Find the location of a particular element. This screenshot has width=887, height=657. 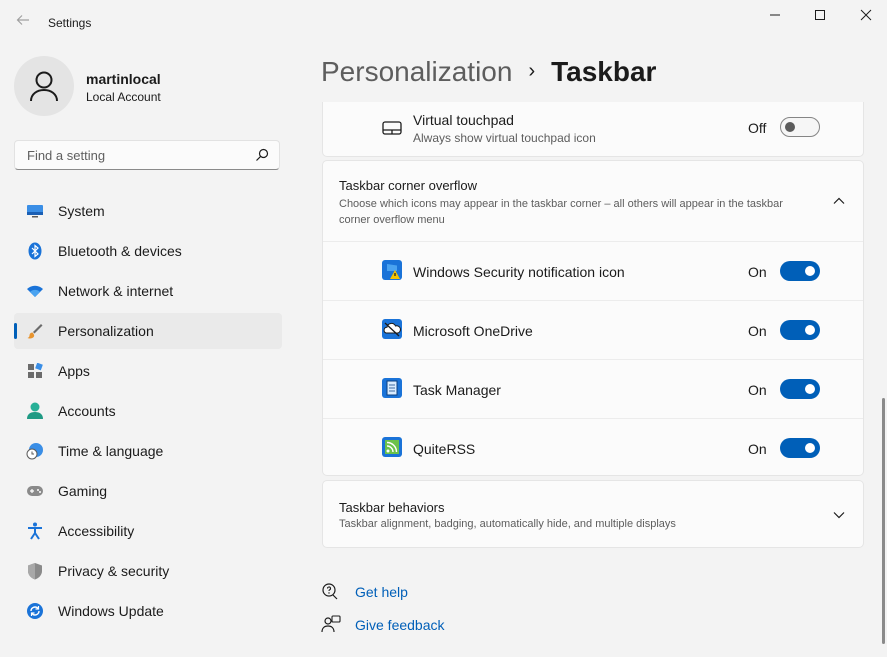

user-icon is located at coordinates (44, 86).